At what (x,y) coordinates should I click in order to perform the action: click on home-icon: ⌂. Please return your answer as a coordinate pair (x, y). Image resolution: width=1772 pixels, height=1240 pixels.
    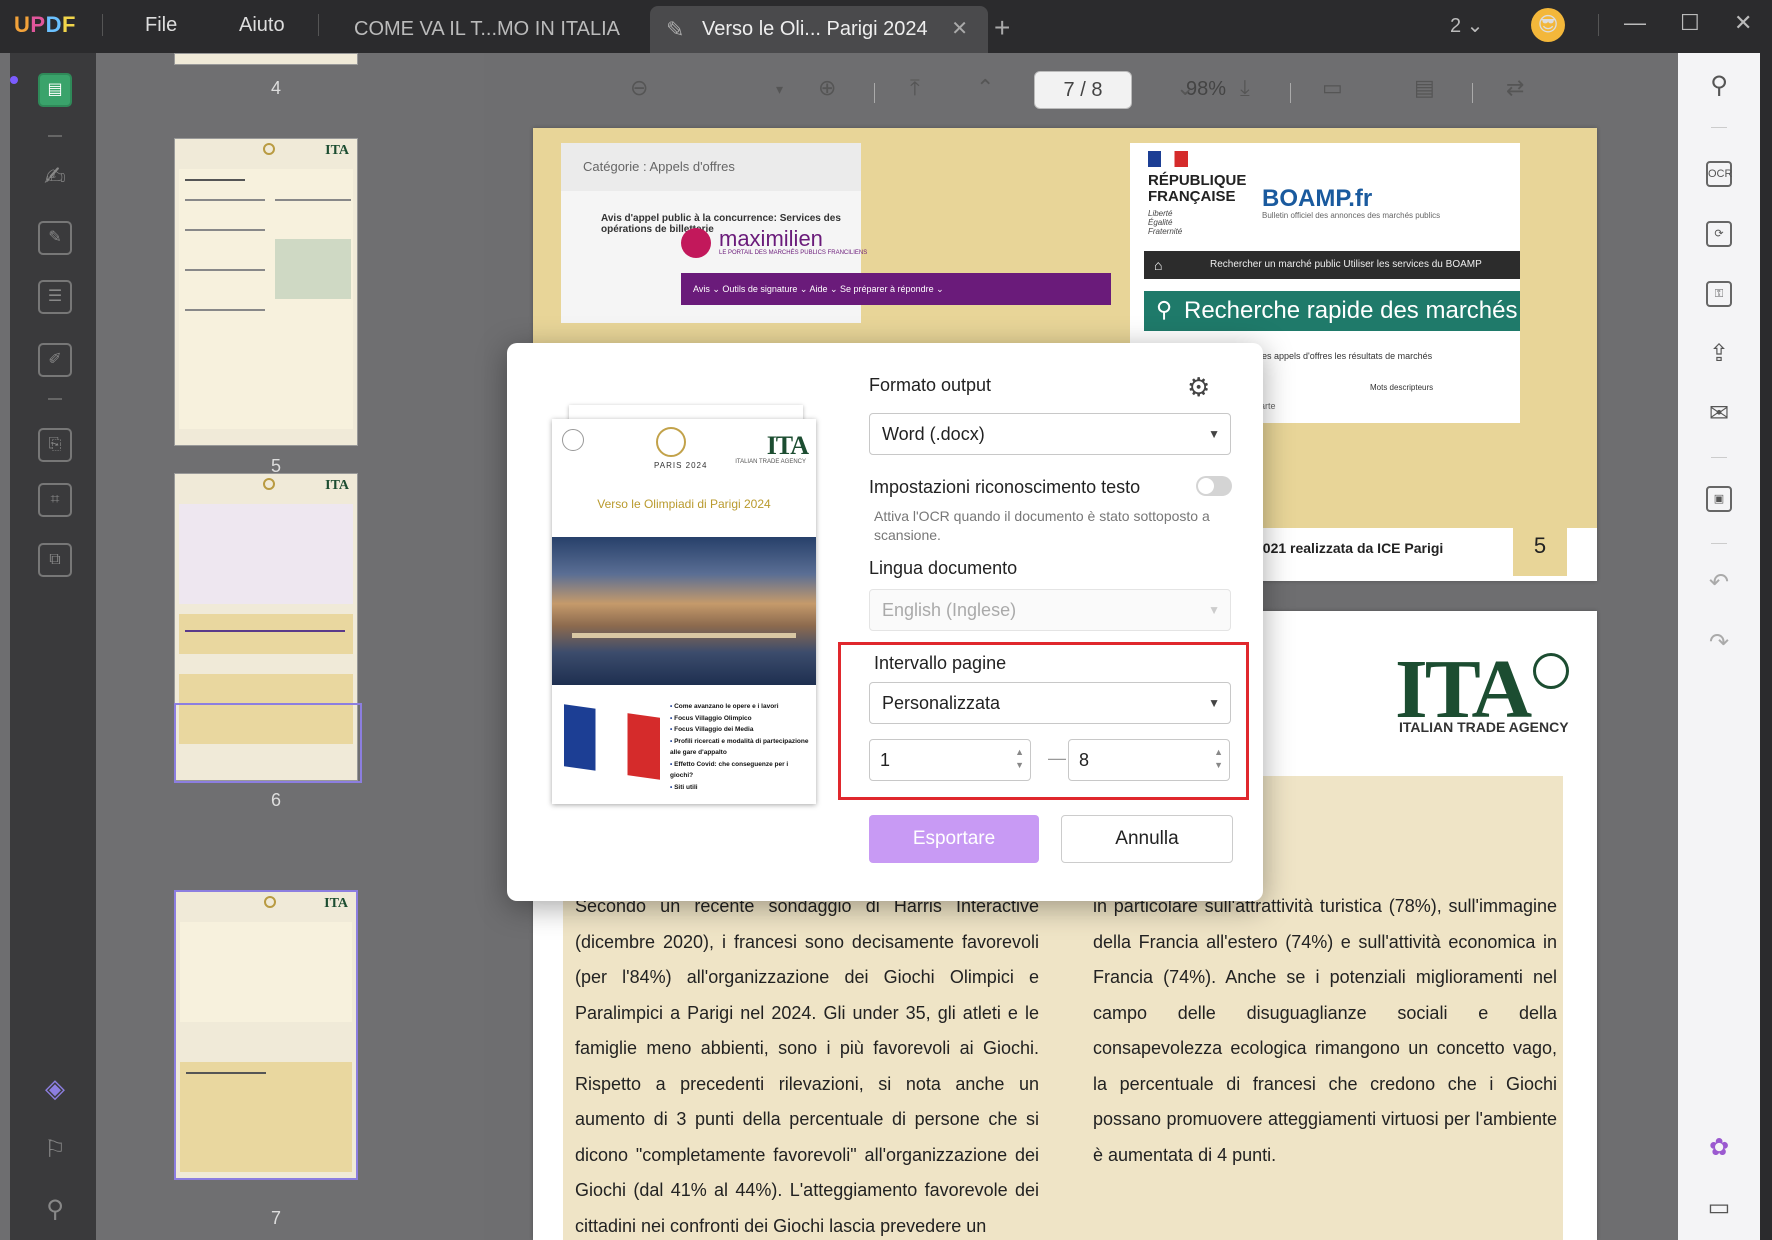
    Looking at the image, I should click on (1158, 265).